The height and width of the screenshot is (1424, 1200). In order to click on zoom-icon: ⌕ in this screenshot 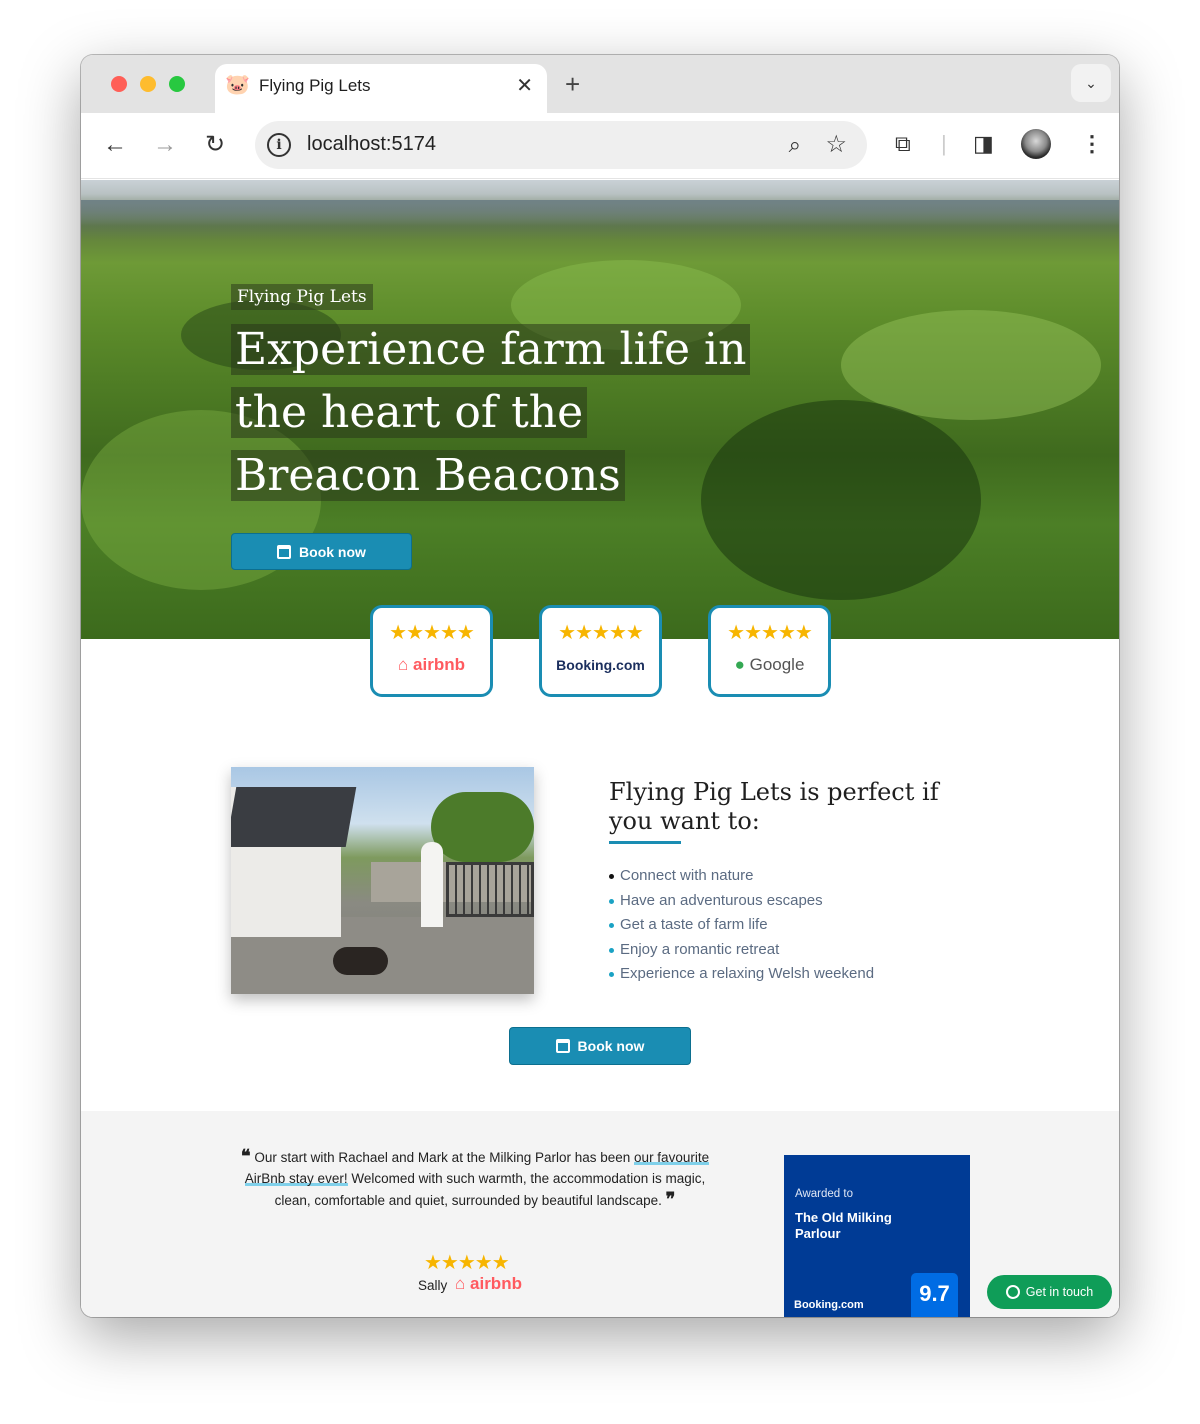, I will do `click(795, 145)`.